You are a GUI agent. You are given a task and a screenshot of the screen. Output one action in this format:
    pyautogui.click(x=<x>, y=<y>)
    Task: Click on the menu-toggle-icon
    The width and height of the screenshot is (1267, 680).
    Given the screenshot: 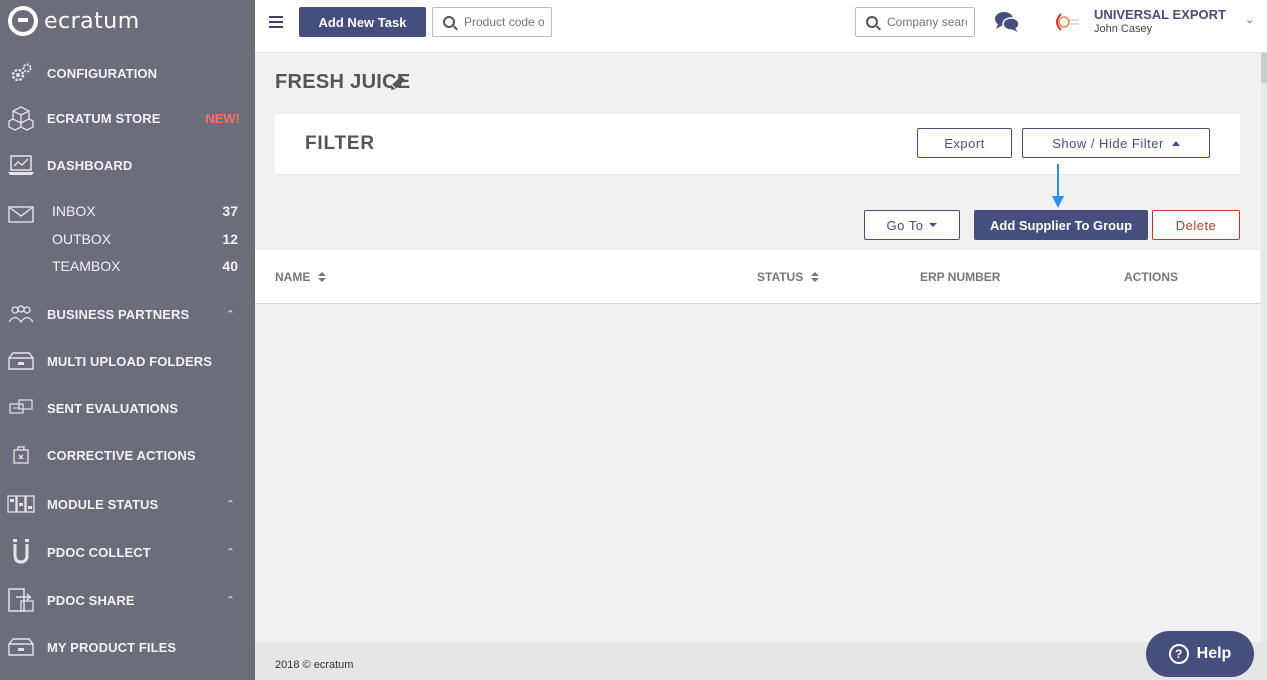 What is the action you would take?
    pyautogui.click(x=276, y=22)
    